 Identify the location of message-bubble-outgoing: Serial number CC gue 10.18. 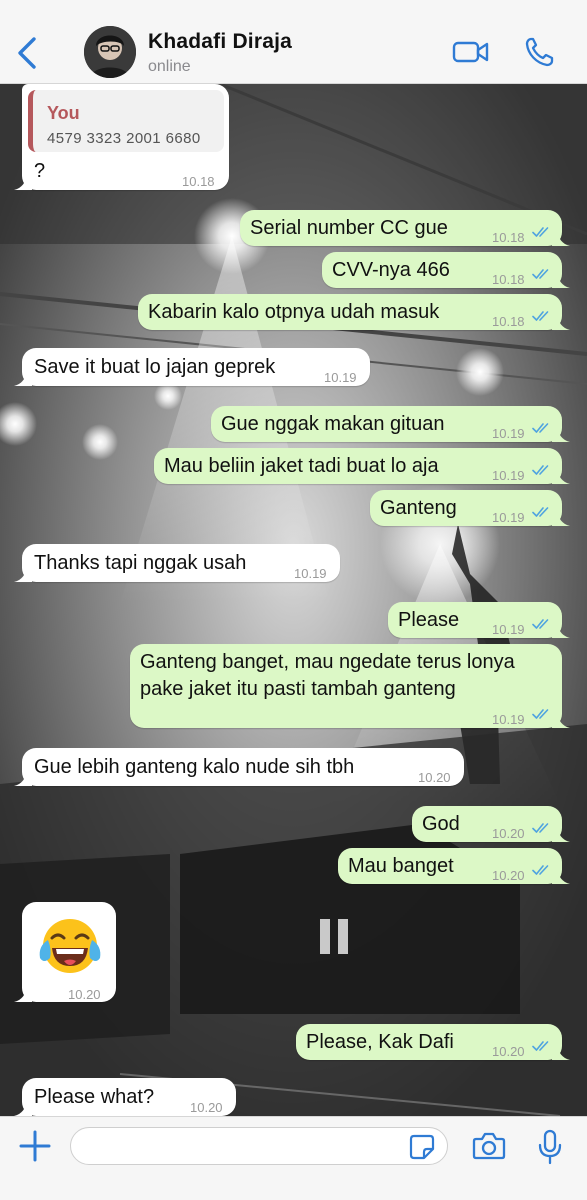
(401, 228).